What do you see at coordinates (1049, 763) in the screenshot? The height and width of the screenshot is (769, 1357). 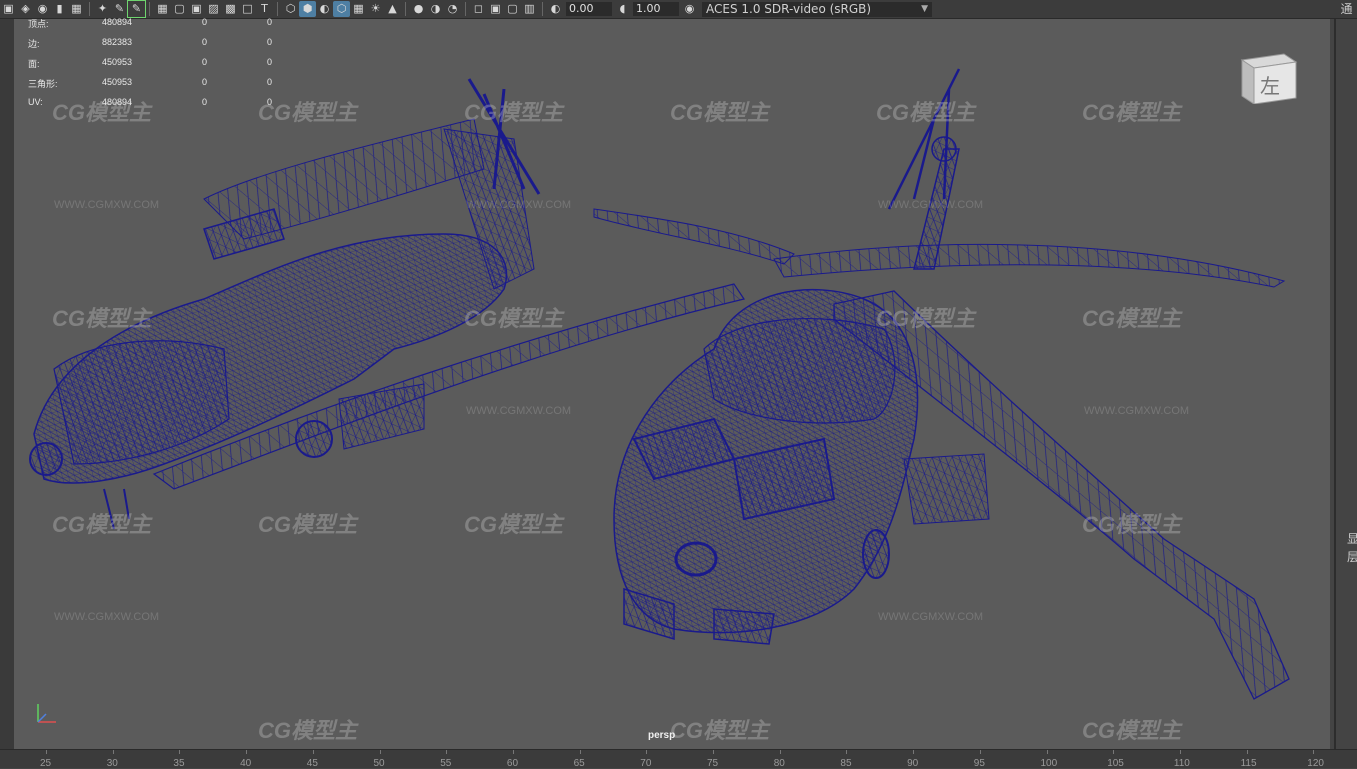 I see `ruler-tick-label: 100` at bounding box center [1049, 763].